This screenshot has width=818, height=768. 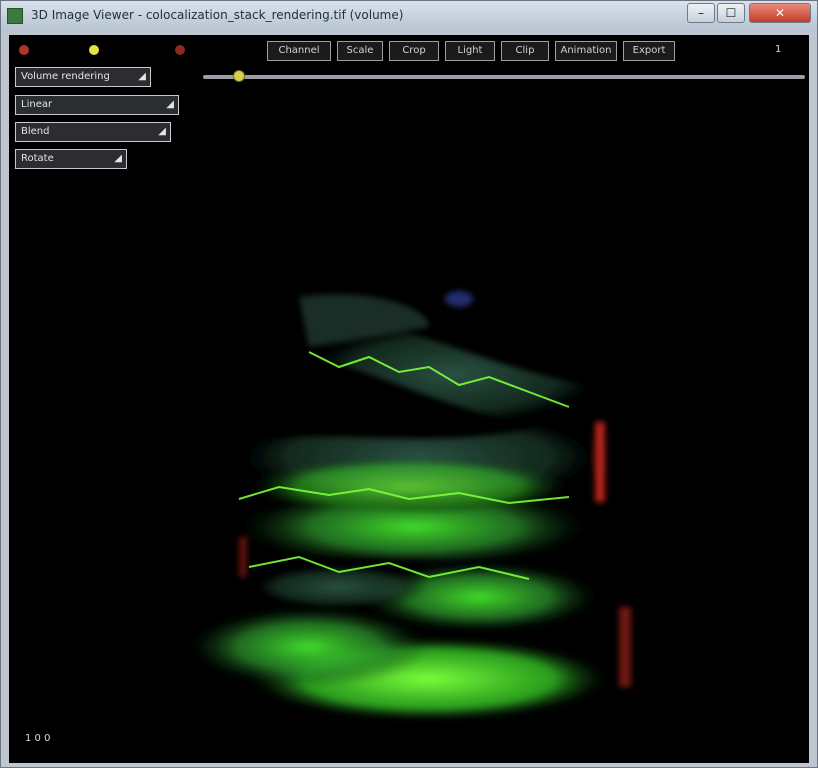 What do you see at coordinates (525, 51) in the screenshot?
I see `tab-clip: Clip` at bounding box center [525, 51].